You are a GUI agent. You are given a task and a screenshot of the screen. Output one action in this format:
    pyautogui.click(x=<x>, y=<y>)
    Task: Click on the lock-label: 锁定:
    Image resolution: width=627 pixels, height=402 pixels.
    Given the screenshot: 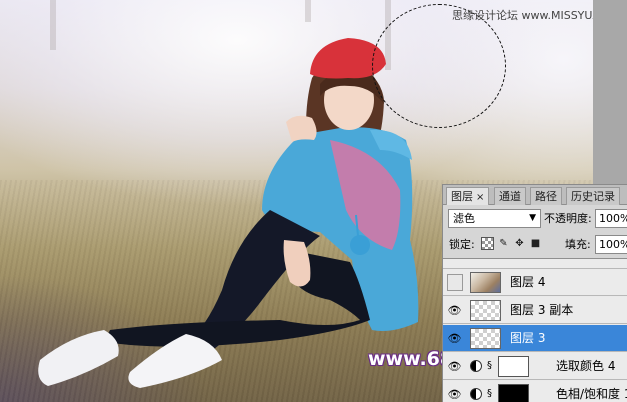 What is the action you would take?
    pyautogui.click(x=462, y=244)
    